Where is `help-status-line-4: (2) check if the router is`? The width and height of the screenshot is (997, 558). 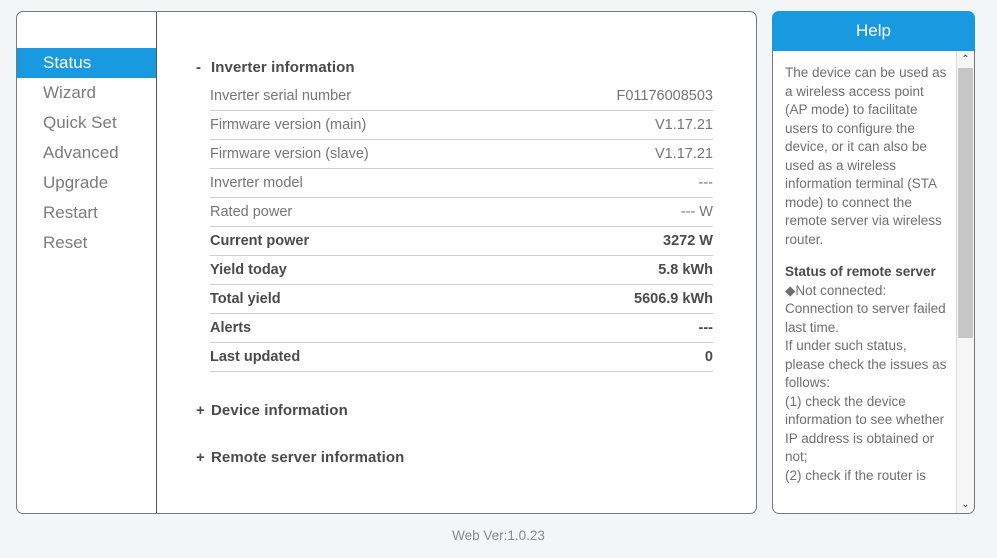
help-status-line-4: (2) check if the router is is located at coordinates (856, 475).